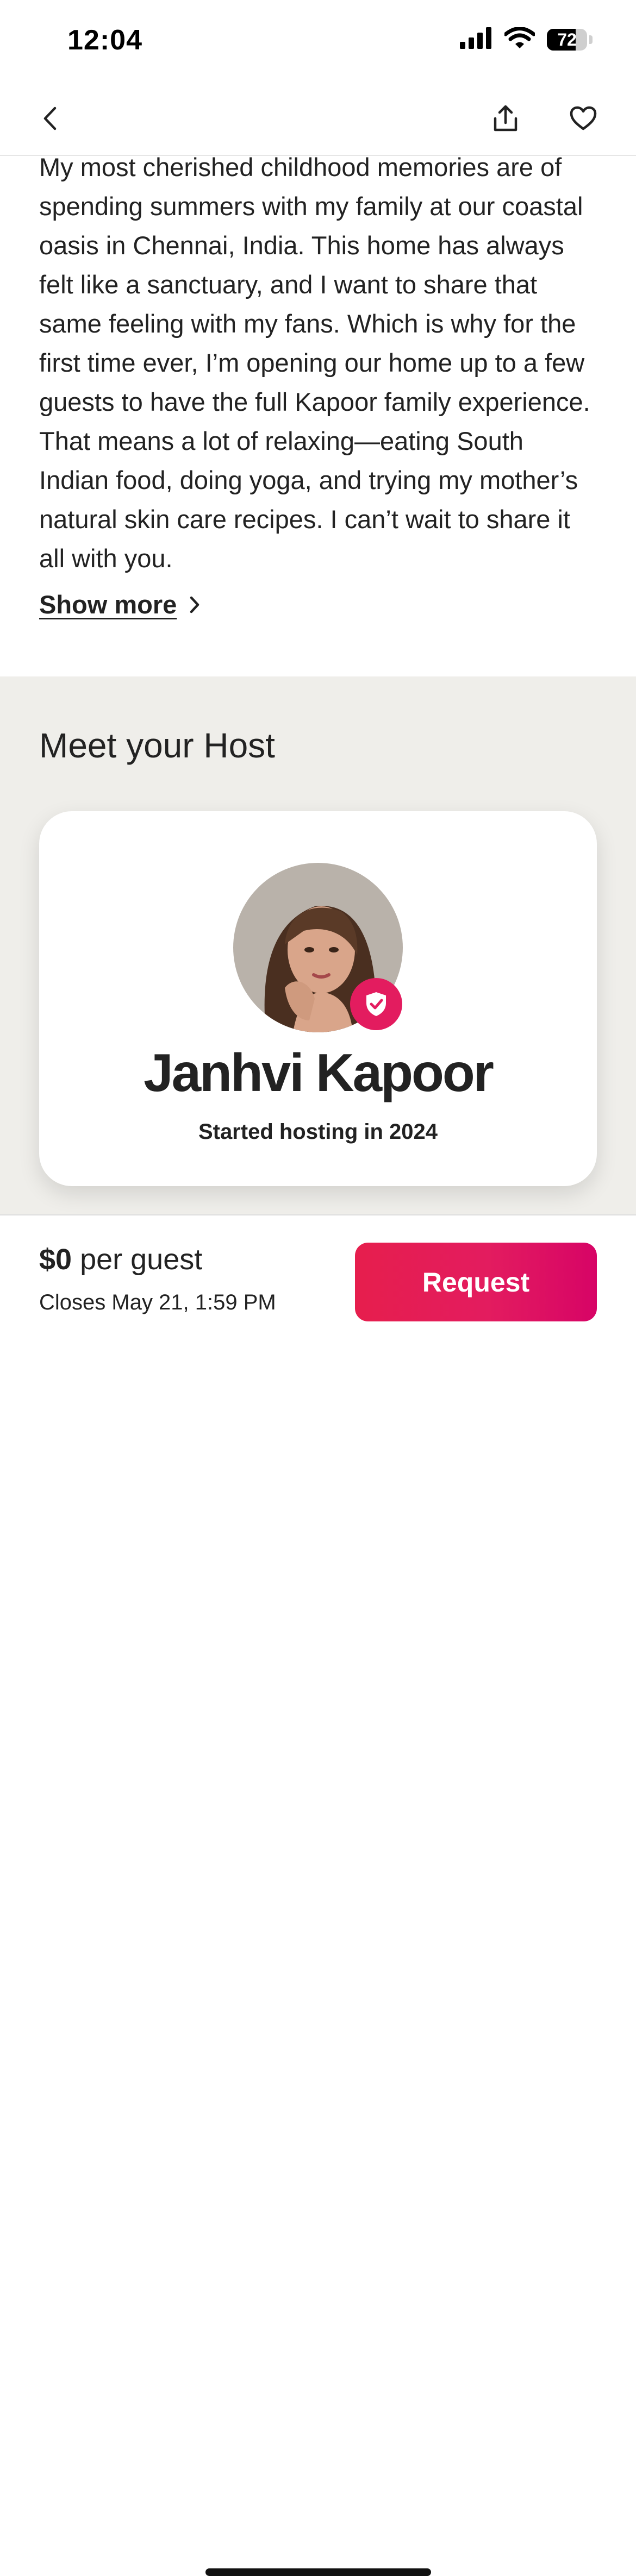  Describe the element at coordinates (157, 1302) in the screenshot. I see `closing-date: Closes May 21, 1:59 PM` at that location.